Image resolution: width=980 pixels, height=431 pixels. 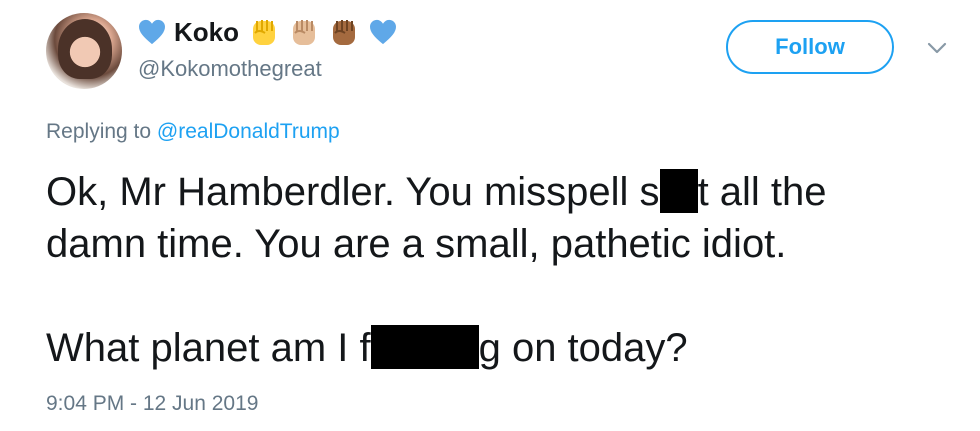 I want to click on reply-prefix: Replying to, so click(x=101, y=131).